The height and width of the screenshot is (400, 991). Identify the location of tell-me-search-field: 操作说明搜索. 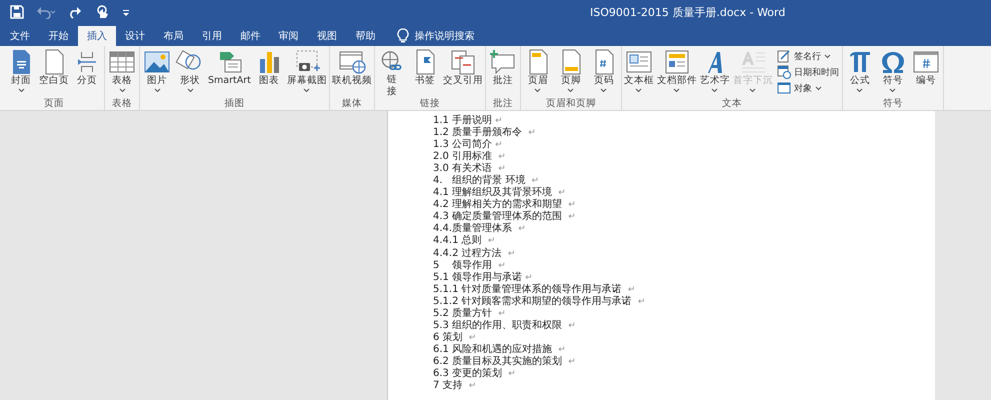
(459, 36).